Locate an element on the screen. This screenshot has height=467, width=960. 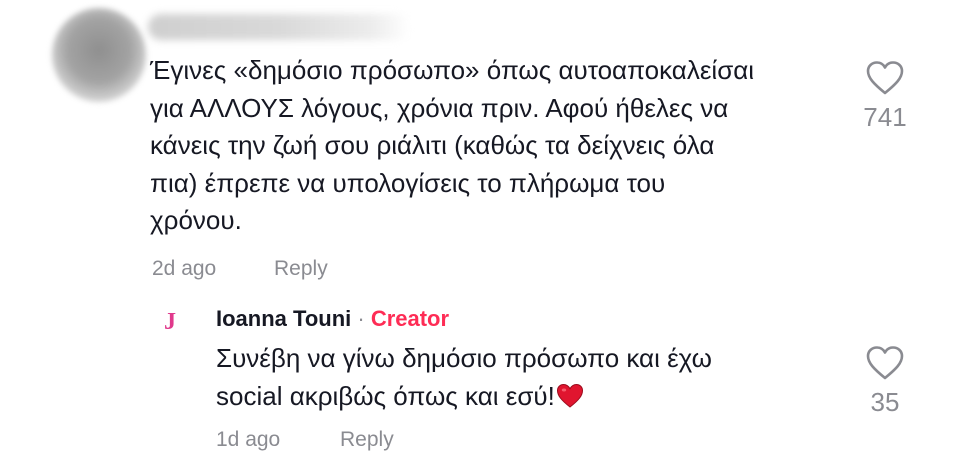
creator-badge: Creator is located at coordinates (410, 318).